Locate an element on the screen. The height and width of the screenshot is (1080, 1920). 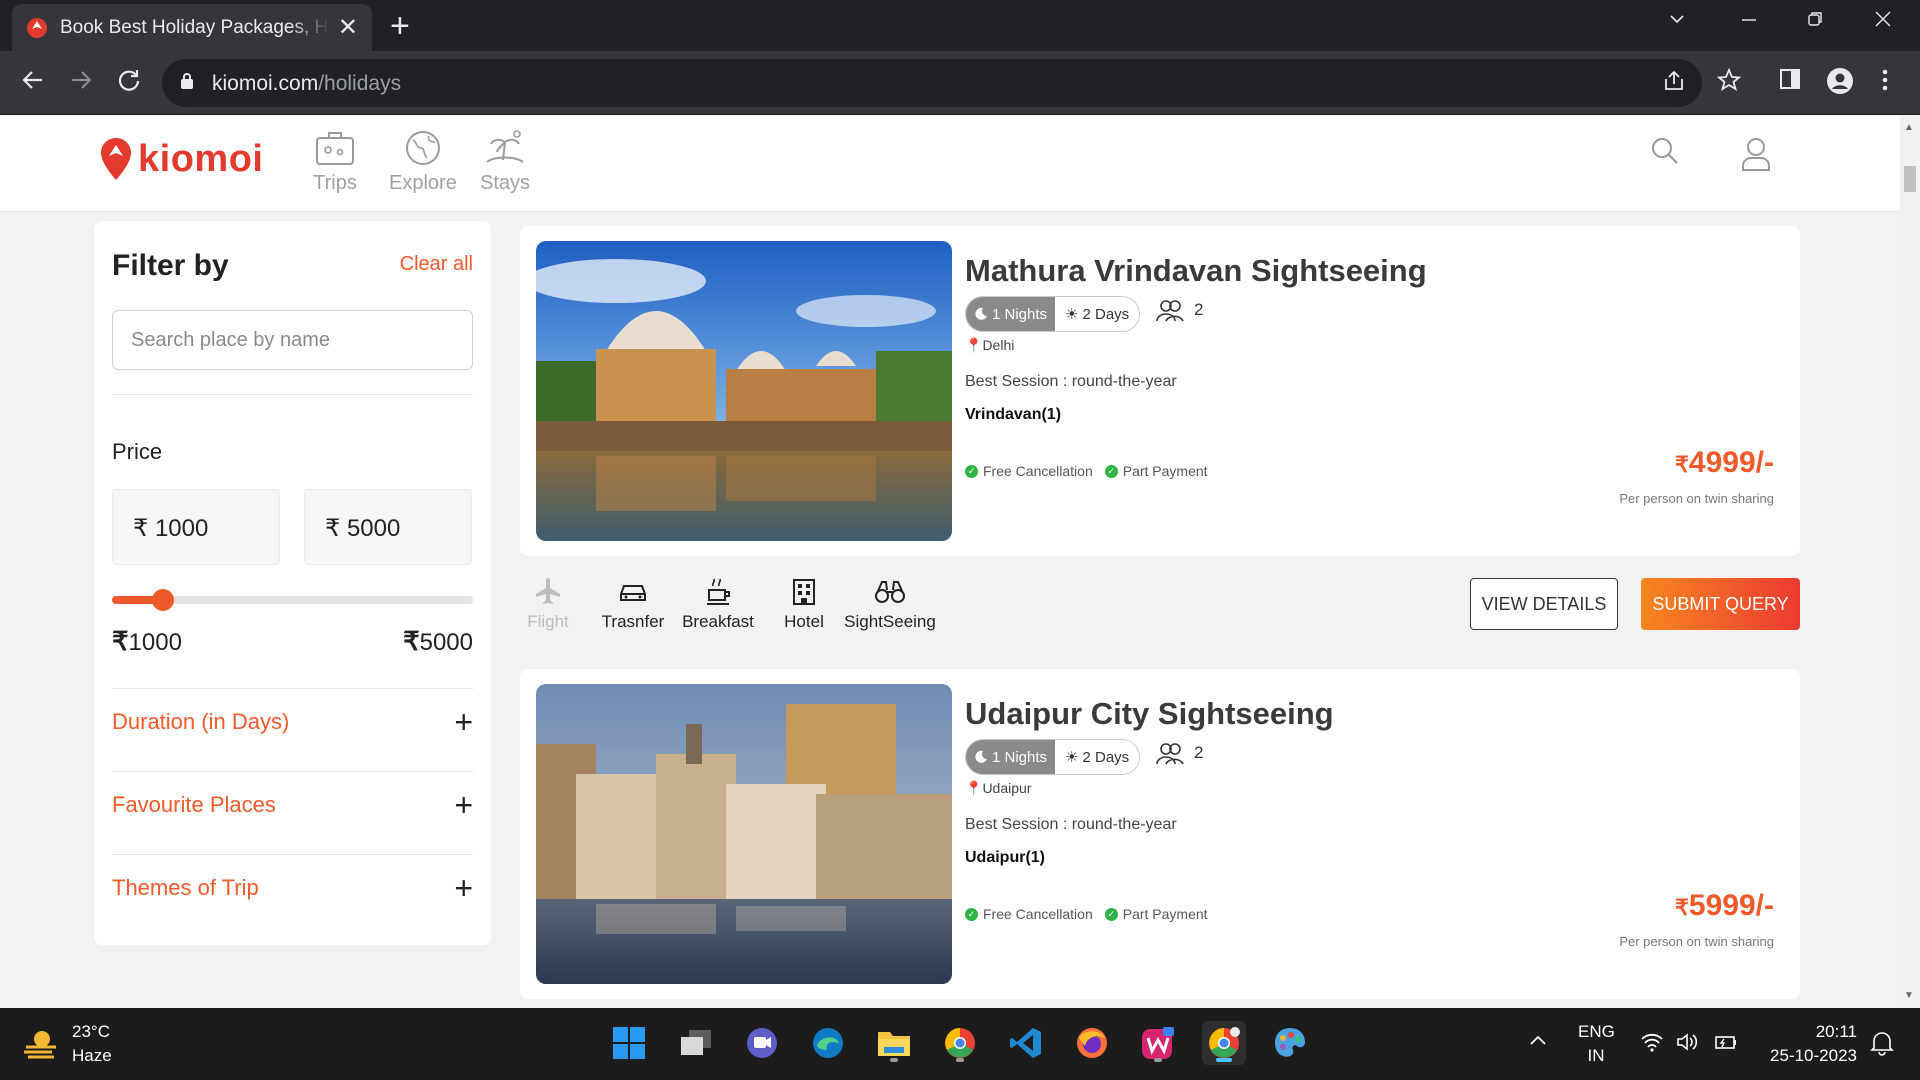
forward-icon is located at coordinates (81, 83).